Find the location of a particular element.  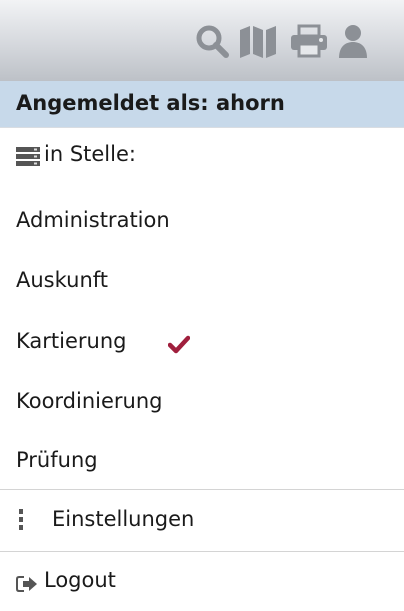

logout-label: Logout is located at coordinates (80, 580).